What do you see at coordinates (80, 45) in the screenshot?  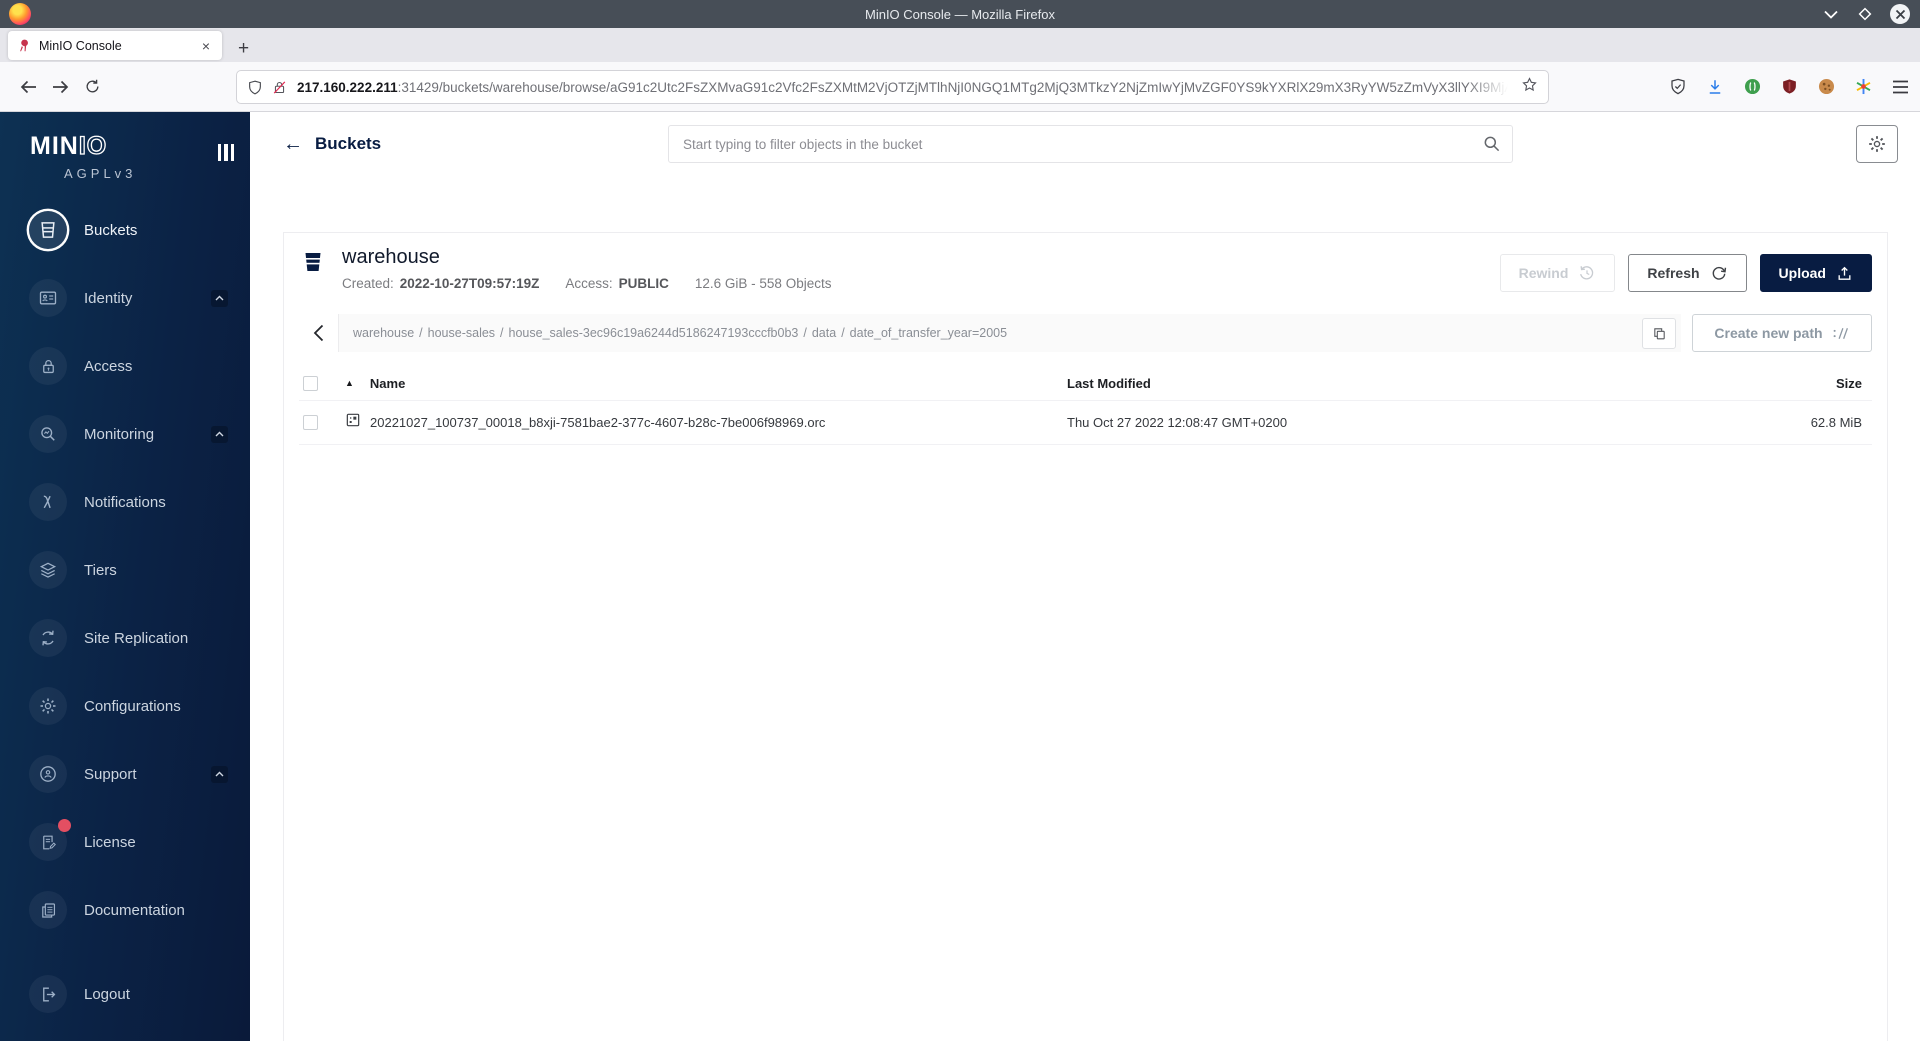 I see `tab-title: MinIO Console` at bounding box center [80, 45].